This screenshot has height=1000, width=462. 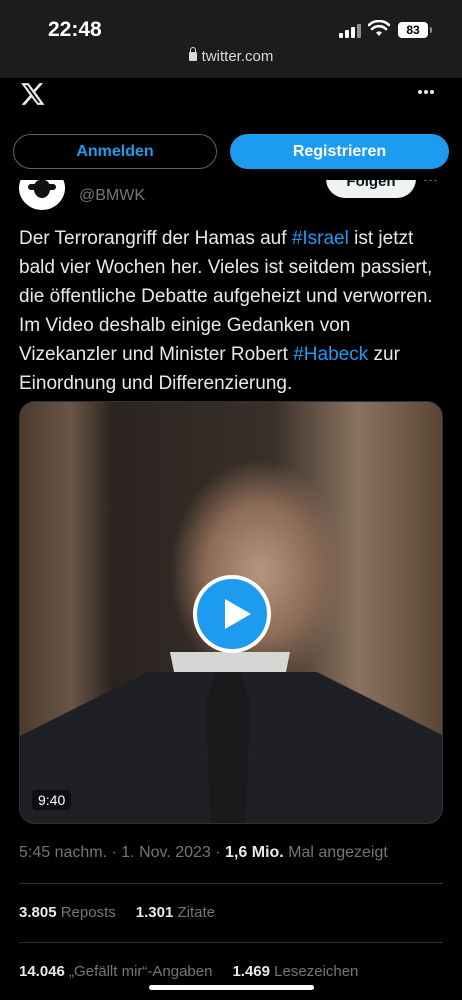 I want to click on login-button: Anmelden, so click(x=115, y=151).